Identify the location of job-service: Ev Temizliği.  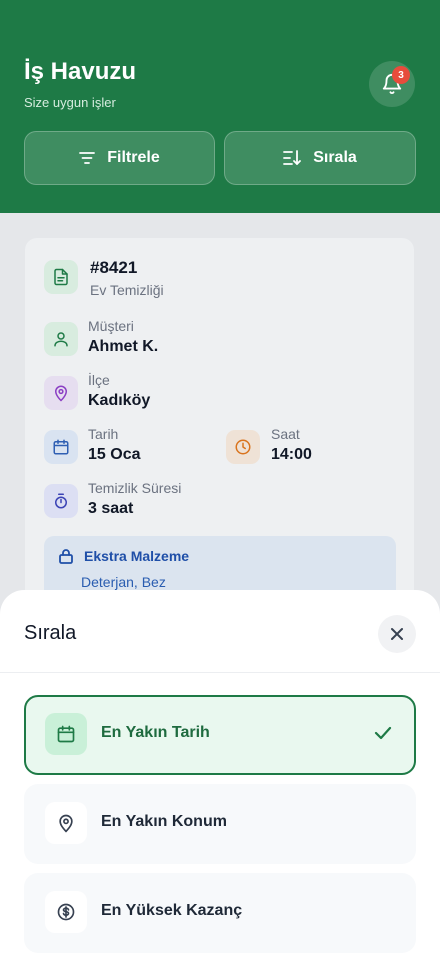
(127, 290).